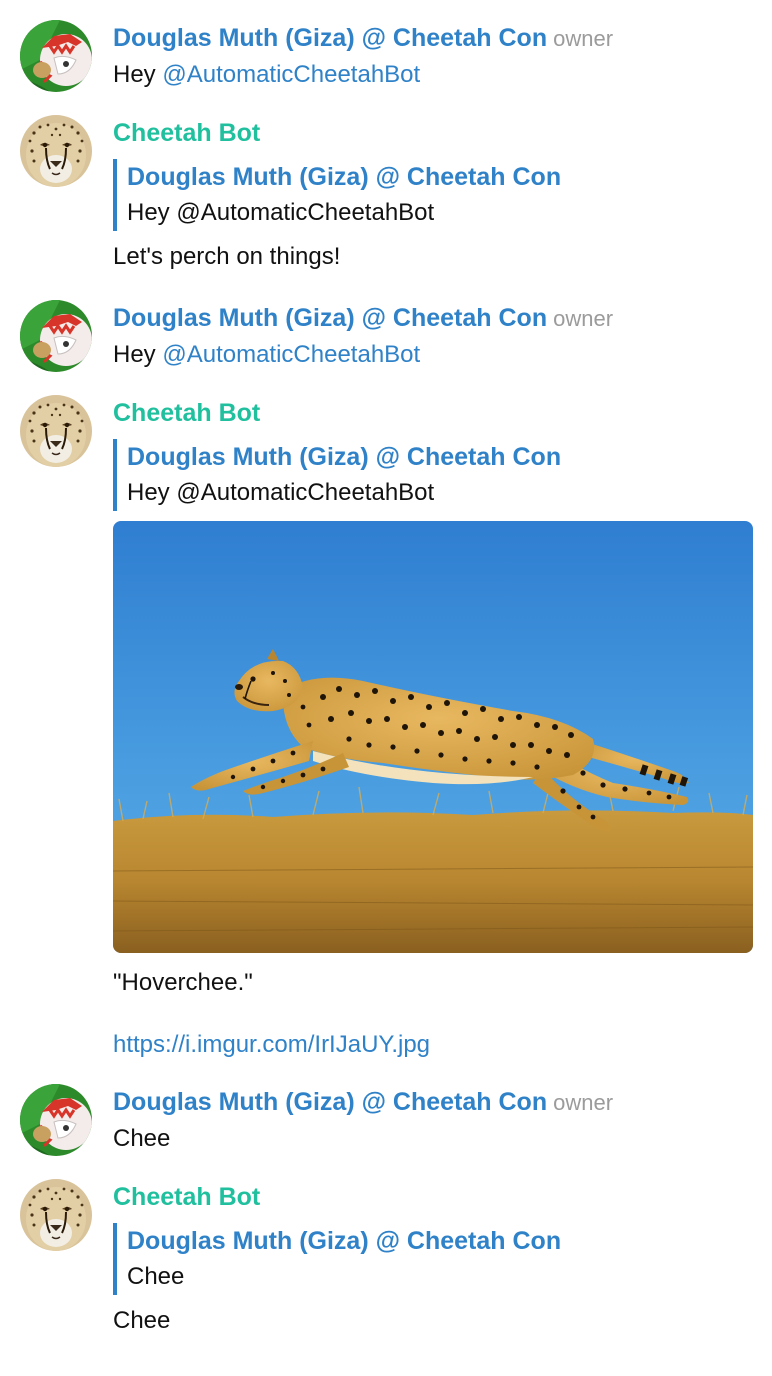 The height and width of the screenshot is (1376, 772). I want to click on image-url-link: https://i.imgur.com/IrIJaUY.jpg, so click(432, 1045).